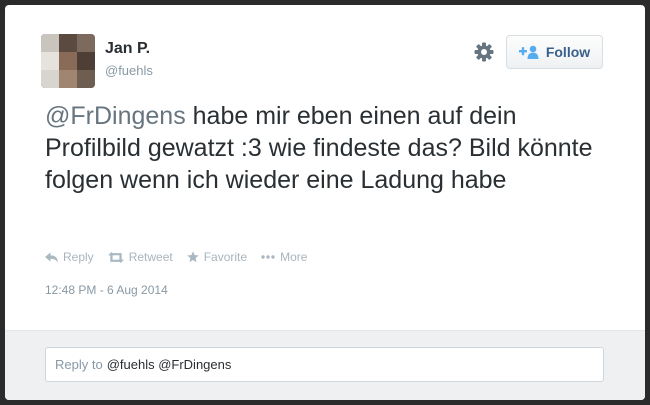 This screenshot has height=405, width=650. Describe the element at coordinates (78, 257) in the screenshot. I see `reply-label: Reply` at that location.